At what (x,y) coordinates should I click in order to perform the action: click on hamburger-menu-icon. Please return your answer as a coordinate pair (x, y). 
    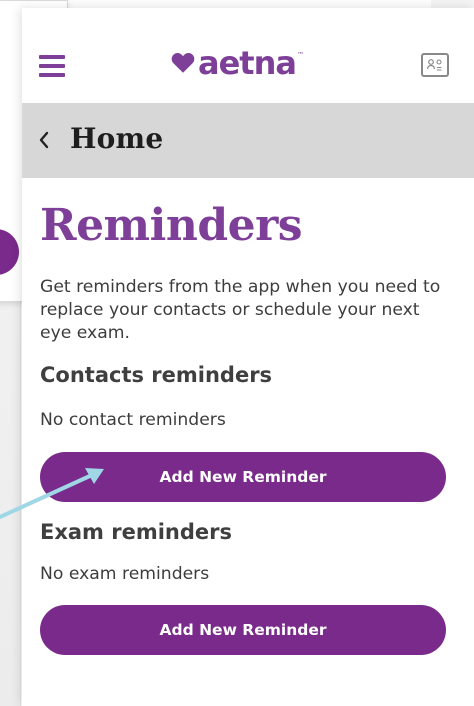
    Looking at the image, I should click on (52, 66).